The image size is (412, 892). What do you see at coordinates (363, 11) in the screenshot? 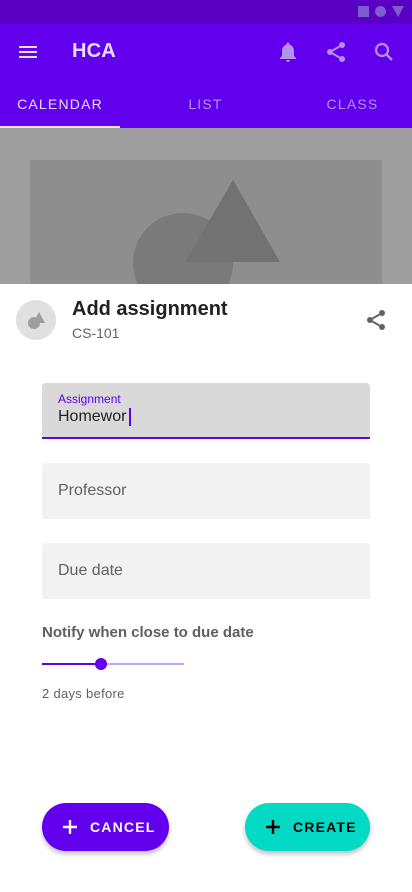
I see `square-status-icon` at bounding box center [363, 11].